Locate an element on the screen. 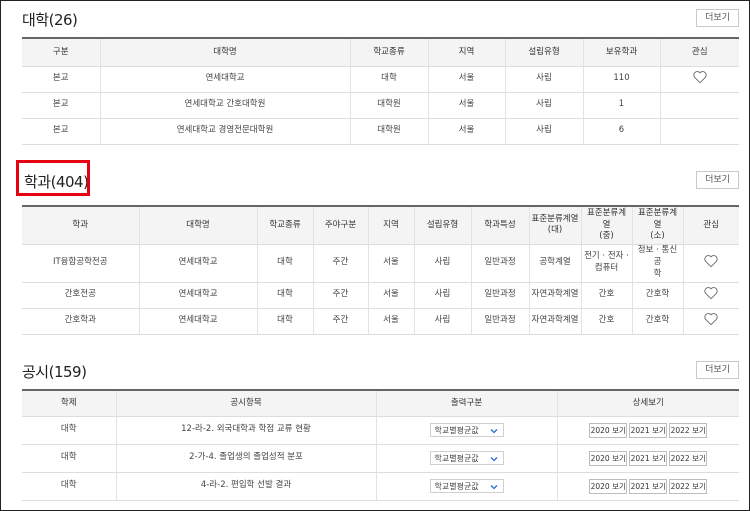 The image size is (750, 511). col-header: 상세보기 is located at coordinates (647, 403).